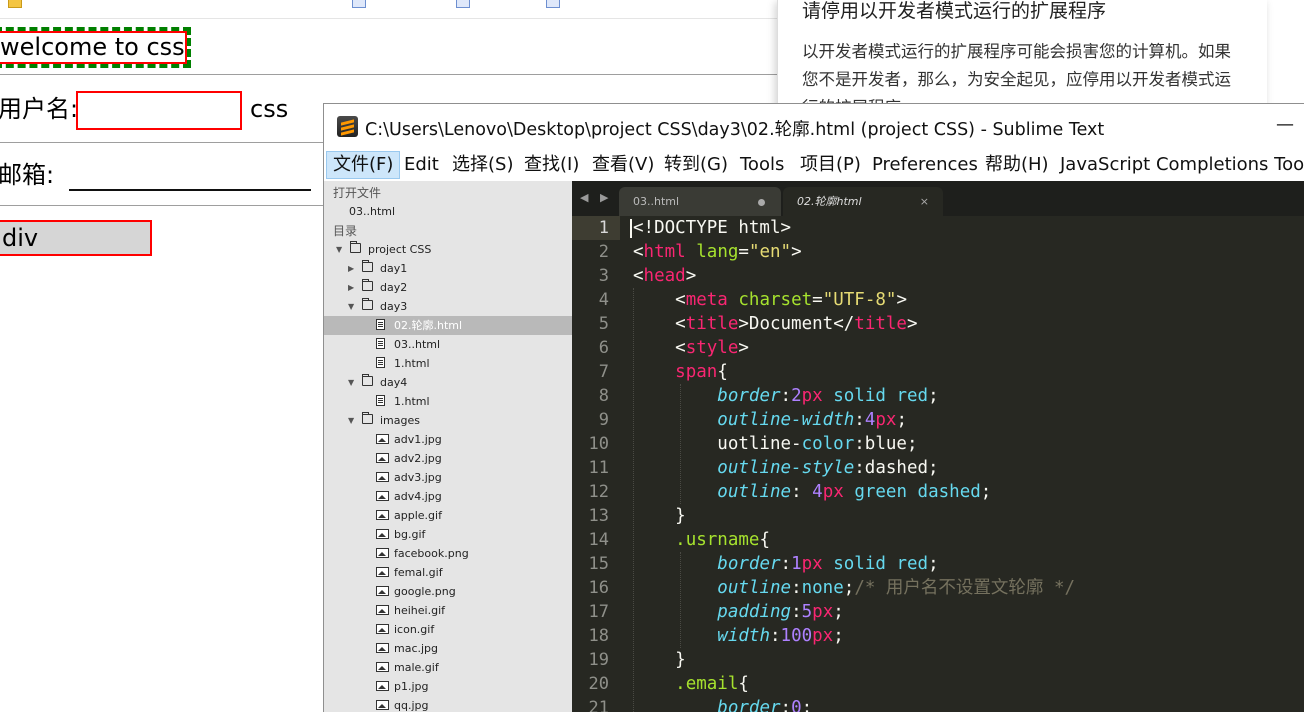  I want to click on line-number: 17, so click(598, 612).